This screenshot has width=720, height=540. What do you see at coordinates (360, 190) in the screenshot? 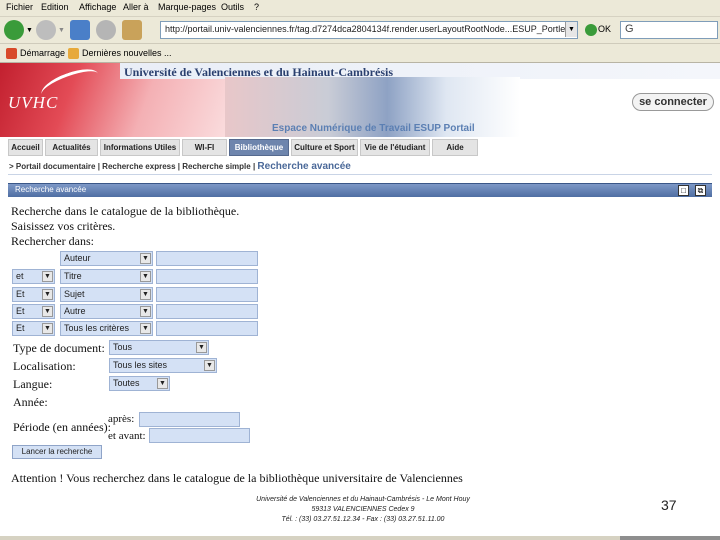
I see `channel-title-bar` at bounding box center [360, 190].